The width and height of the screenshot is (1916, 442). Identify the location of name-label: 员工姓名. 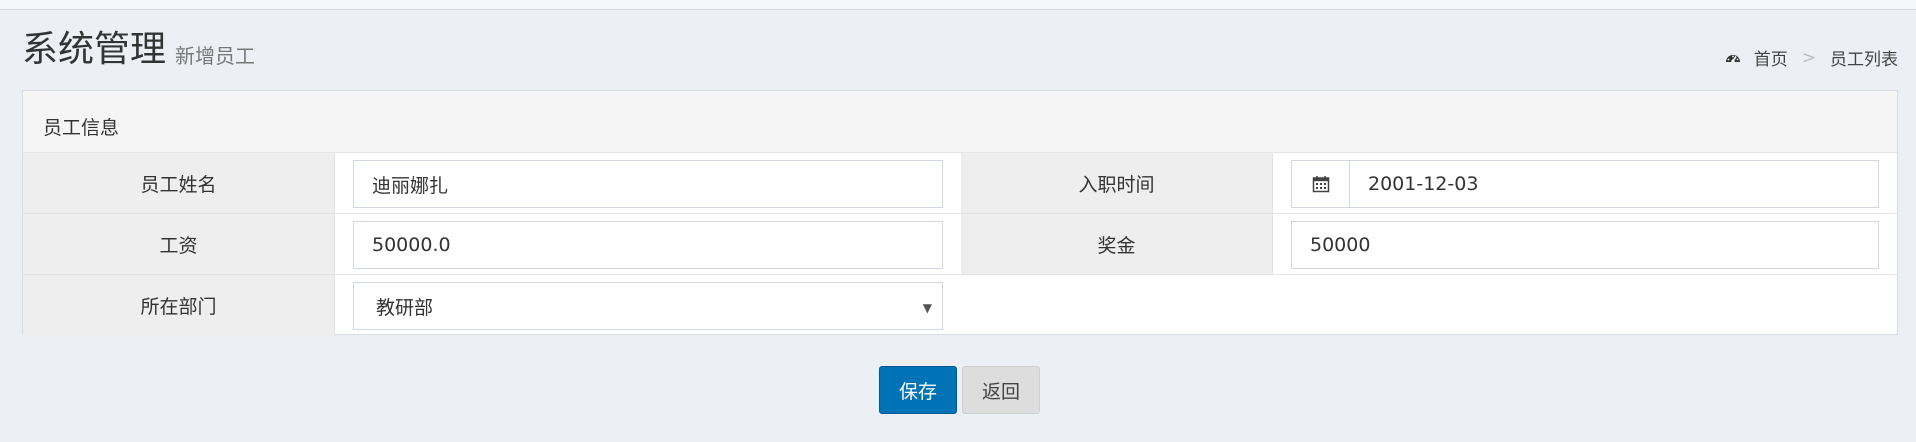
(179, 183).